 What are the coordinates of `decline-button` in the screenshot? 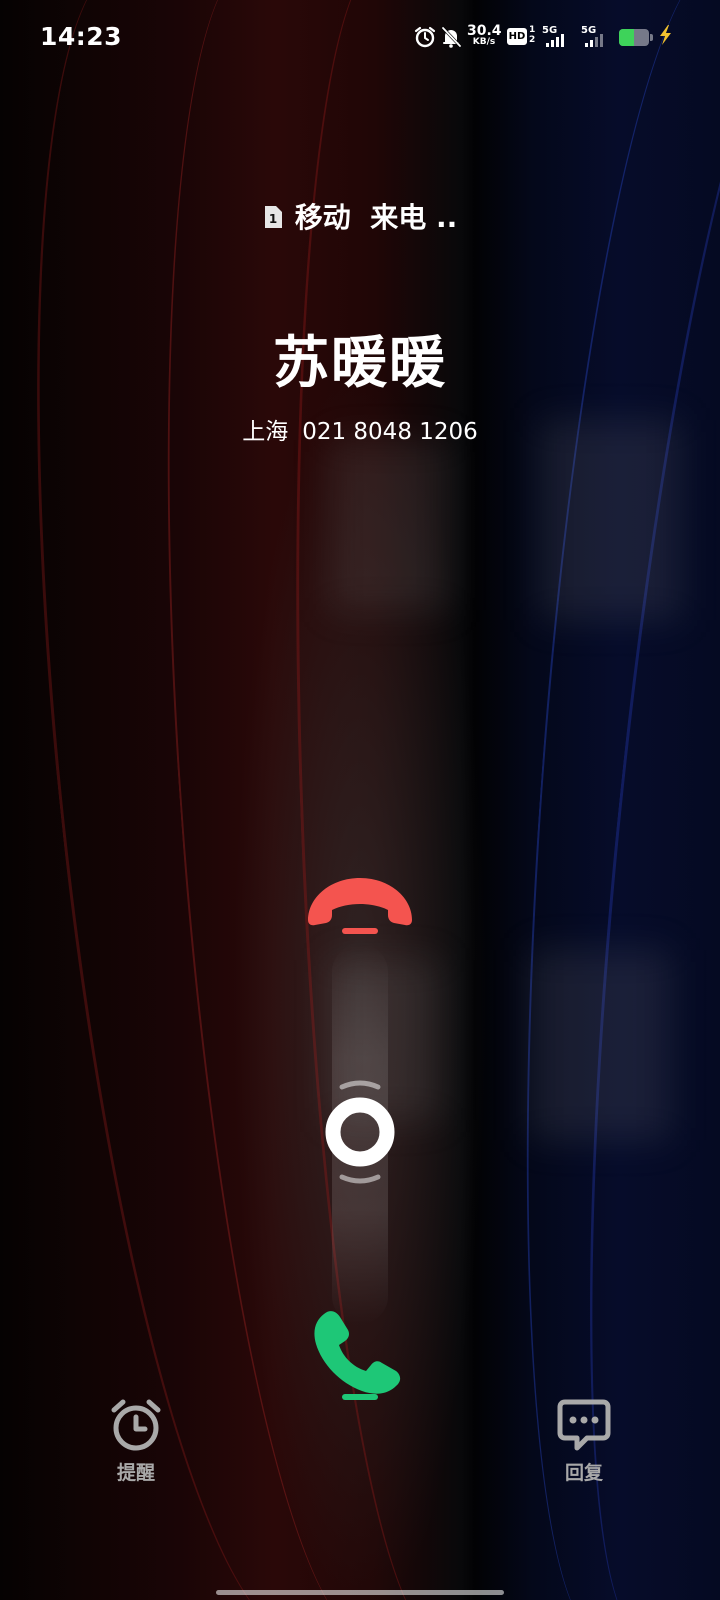 It's located at (360, 907).